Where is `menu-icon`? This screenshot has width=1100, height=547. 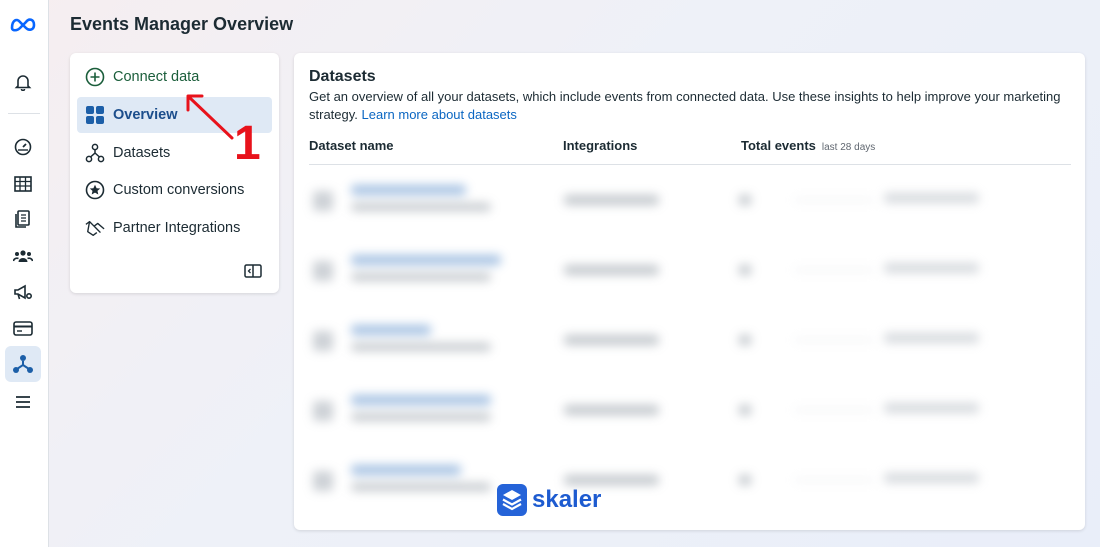
menu-icon is located at coordinates (23, 402).